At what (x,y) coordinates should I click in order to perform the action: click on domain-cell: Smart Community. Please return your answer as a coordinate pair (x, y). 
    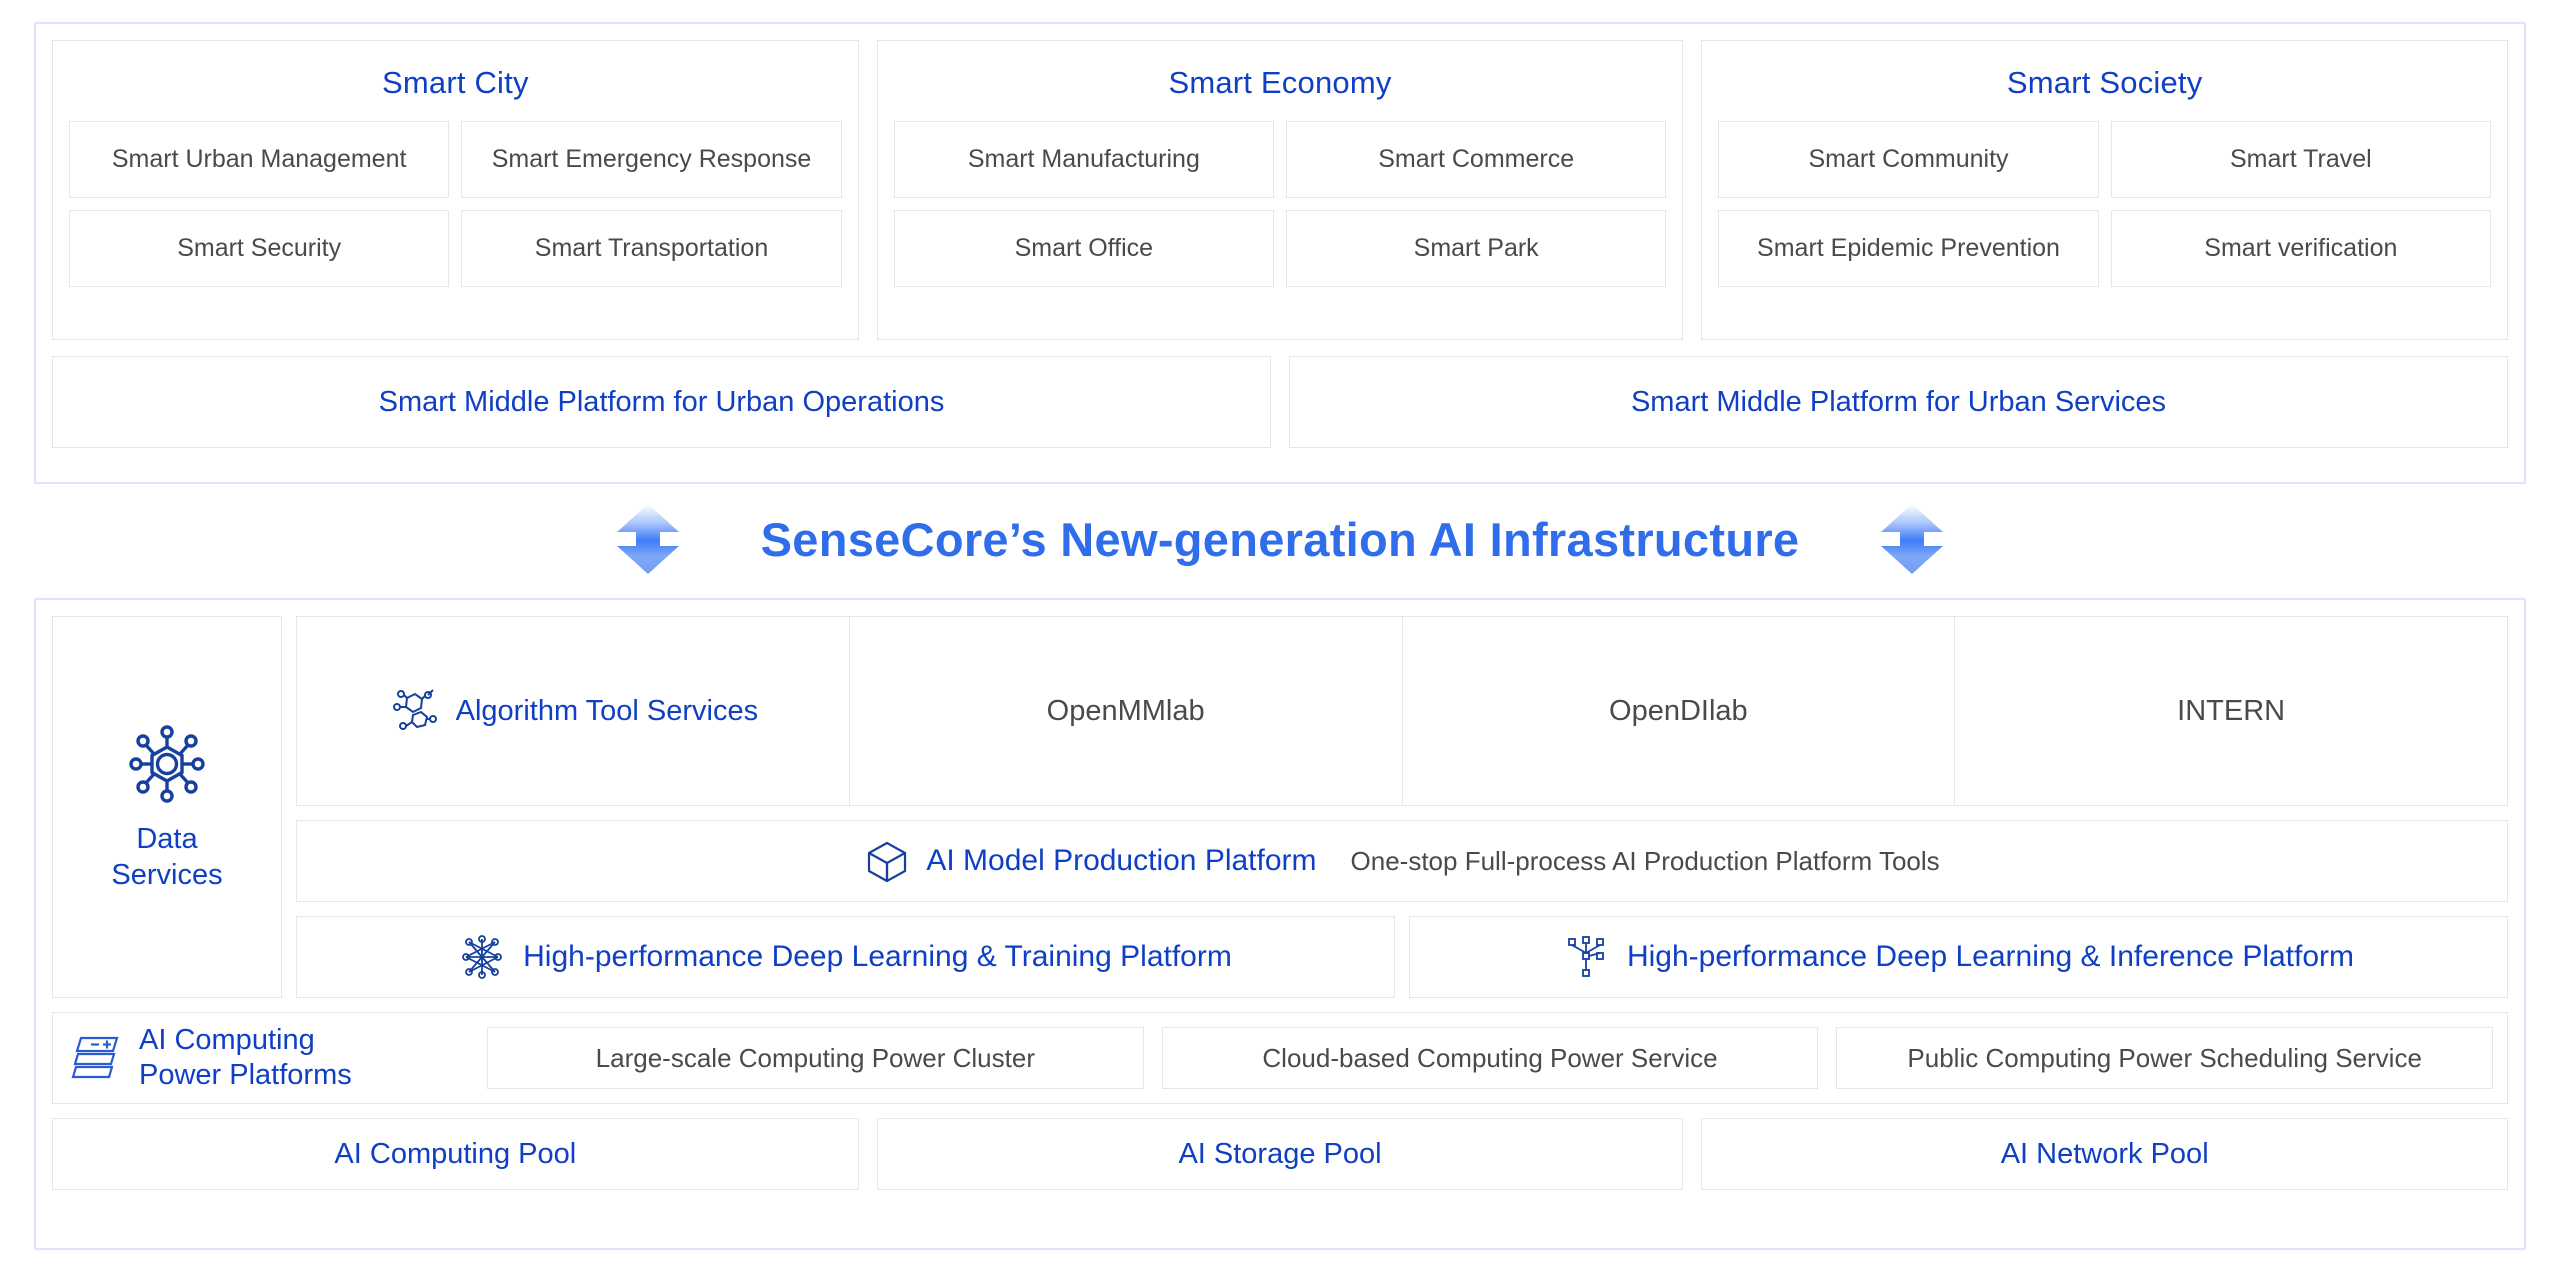
    Looking at the image, I should click on (1908, 159).